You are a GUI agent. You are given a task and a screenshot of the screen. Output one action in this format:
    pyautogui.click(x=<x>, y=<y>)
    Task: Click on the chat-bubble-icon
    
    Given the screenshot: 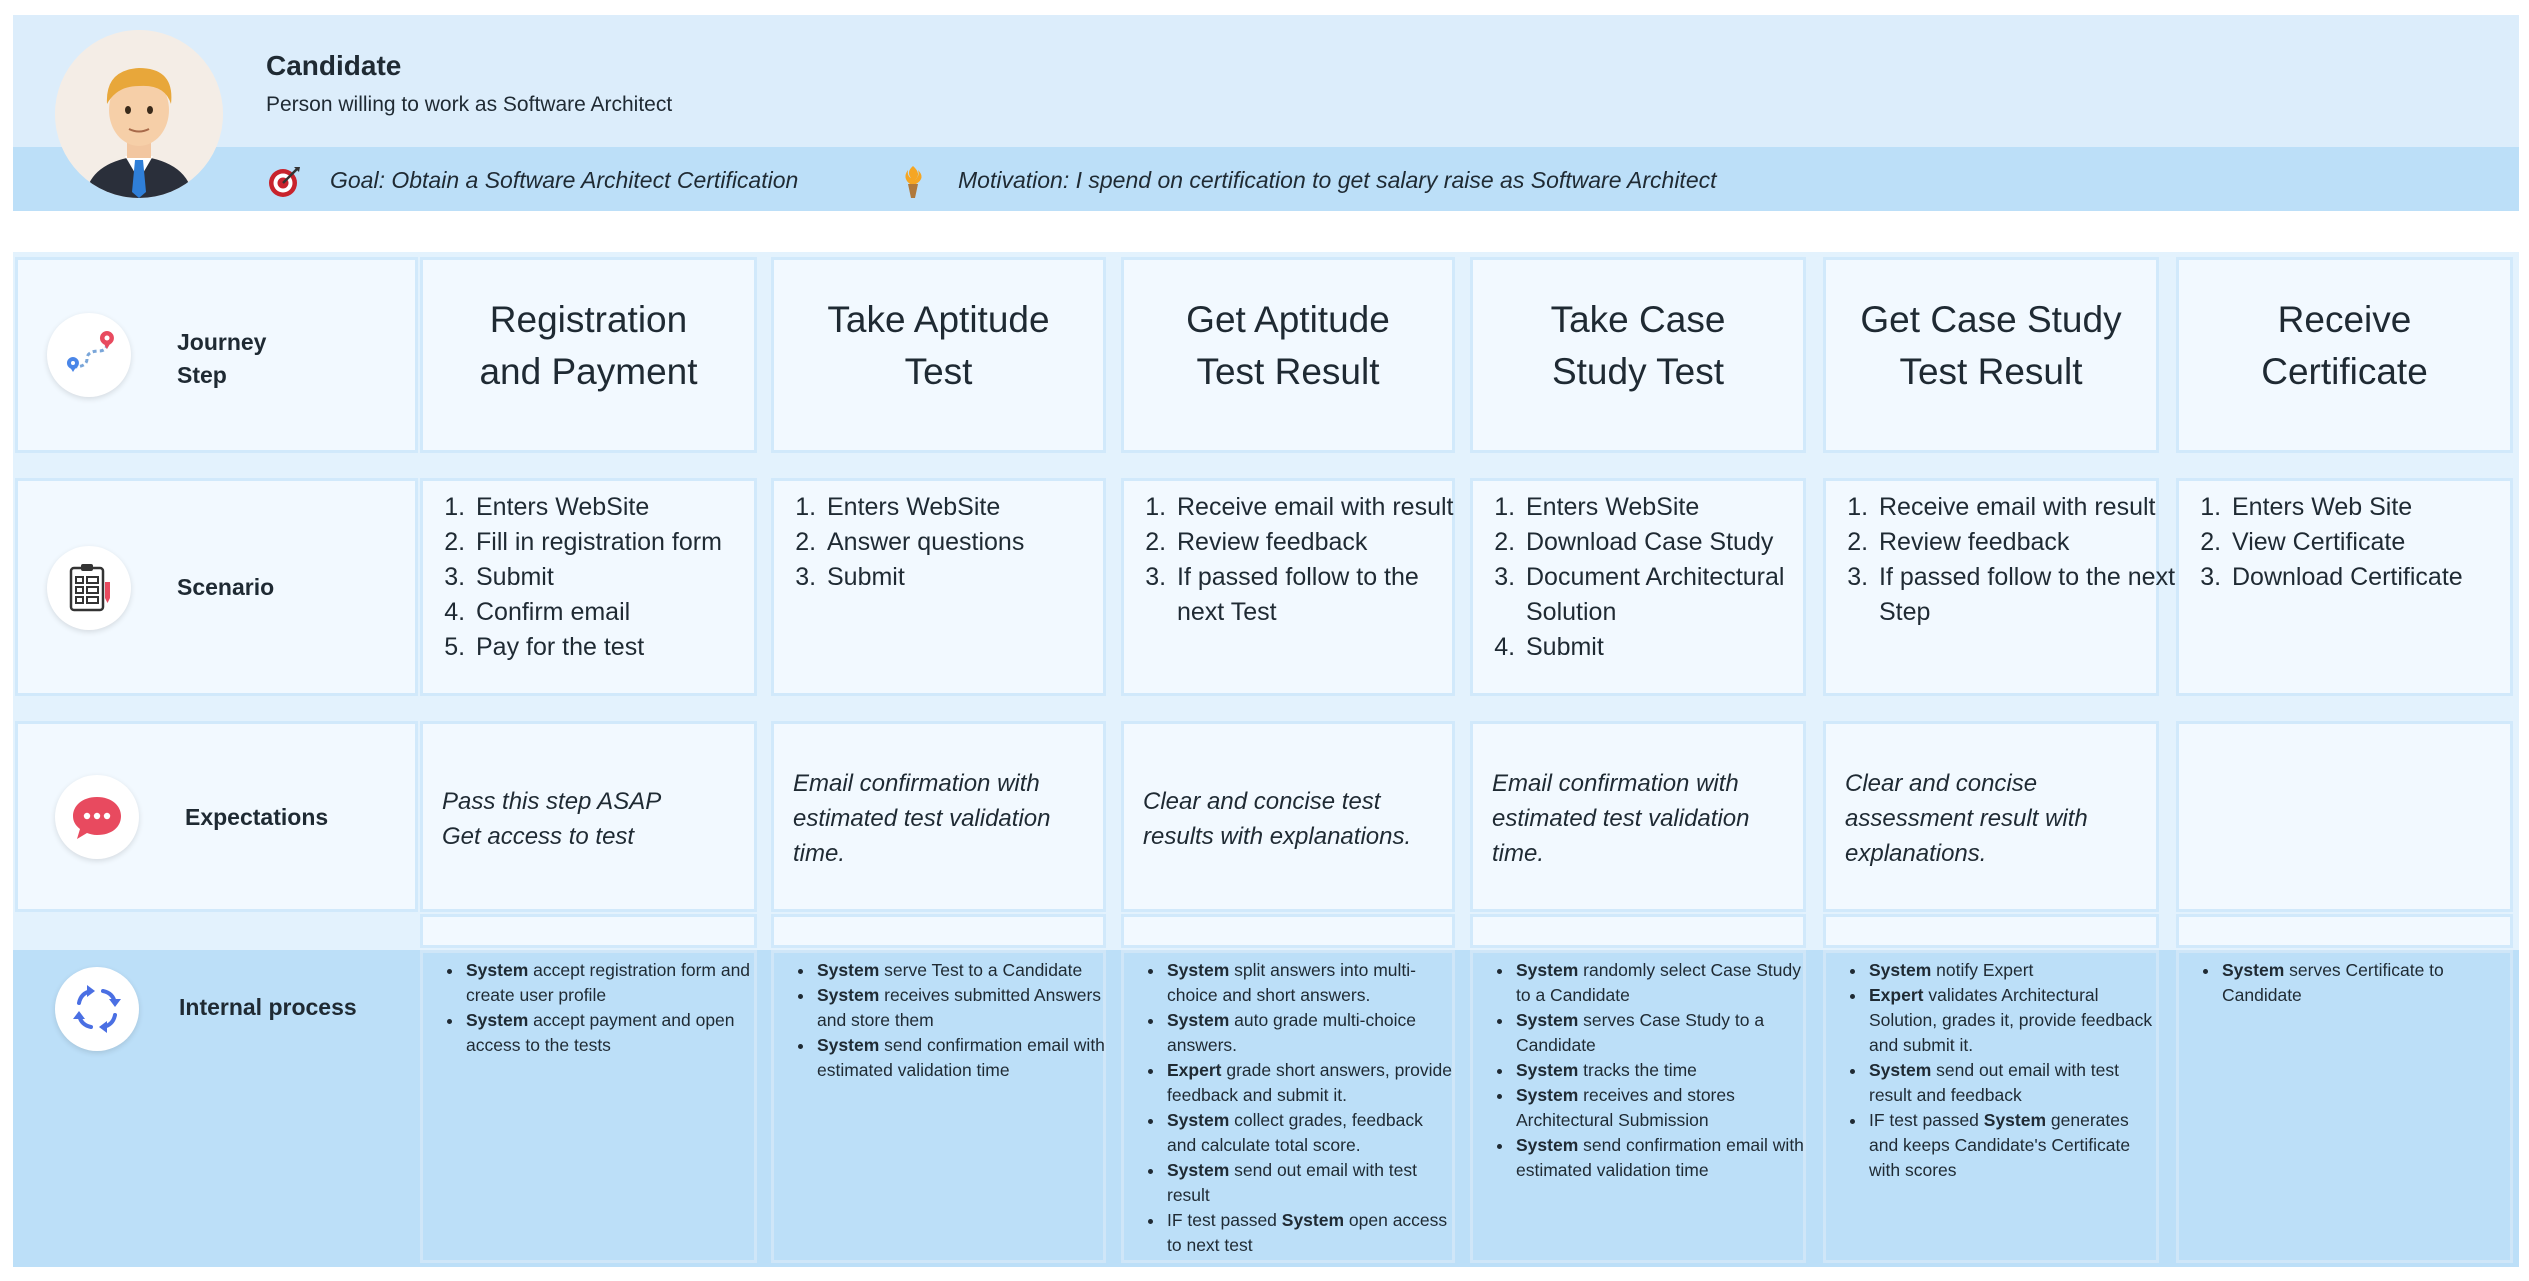 What is the action you would take?
    pyautogui.click(x=97, y=817)
    